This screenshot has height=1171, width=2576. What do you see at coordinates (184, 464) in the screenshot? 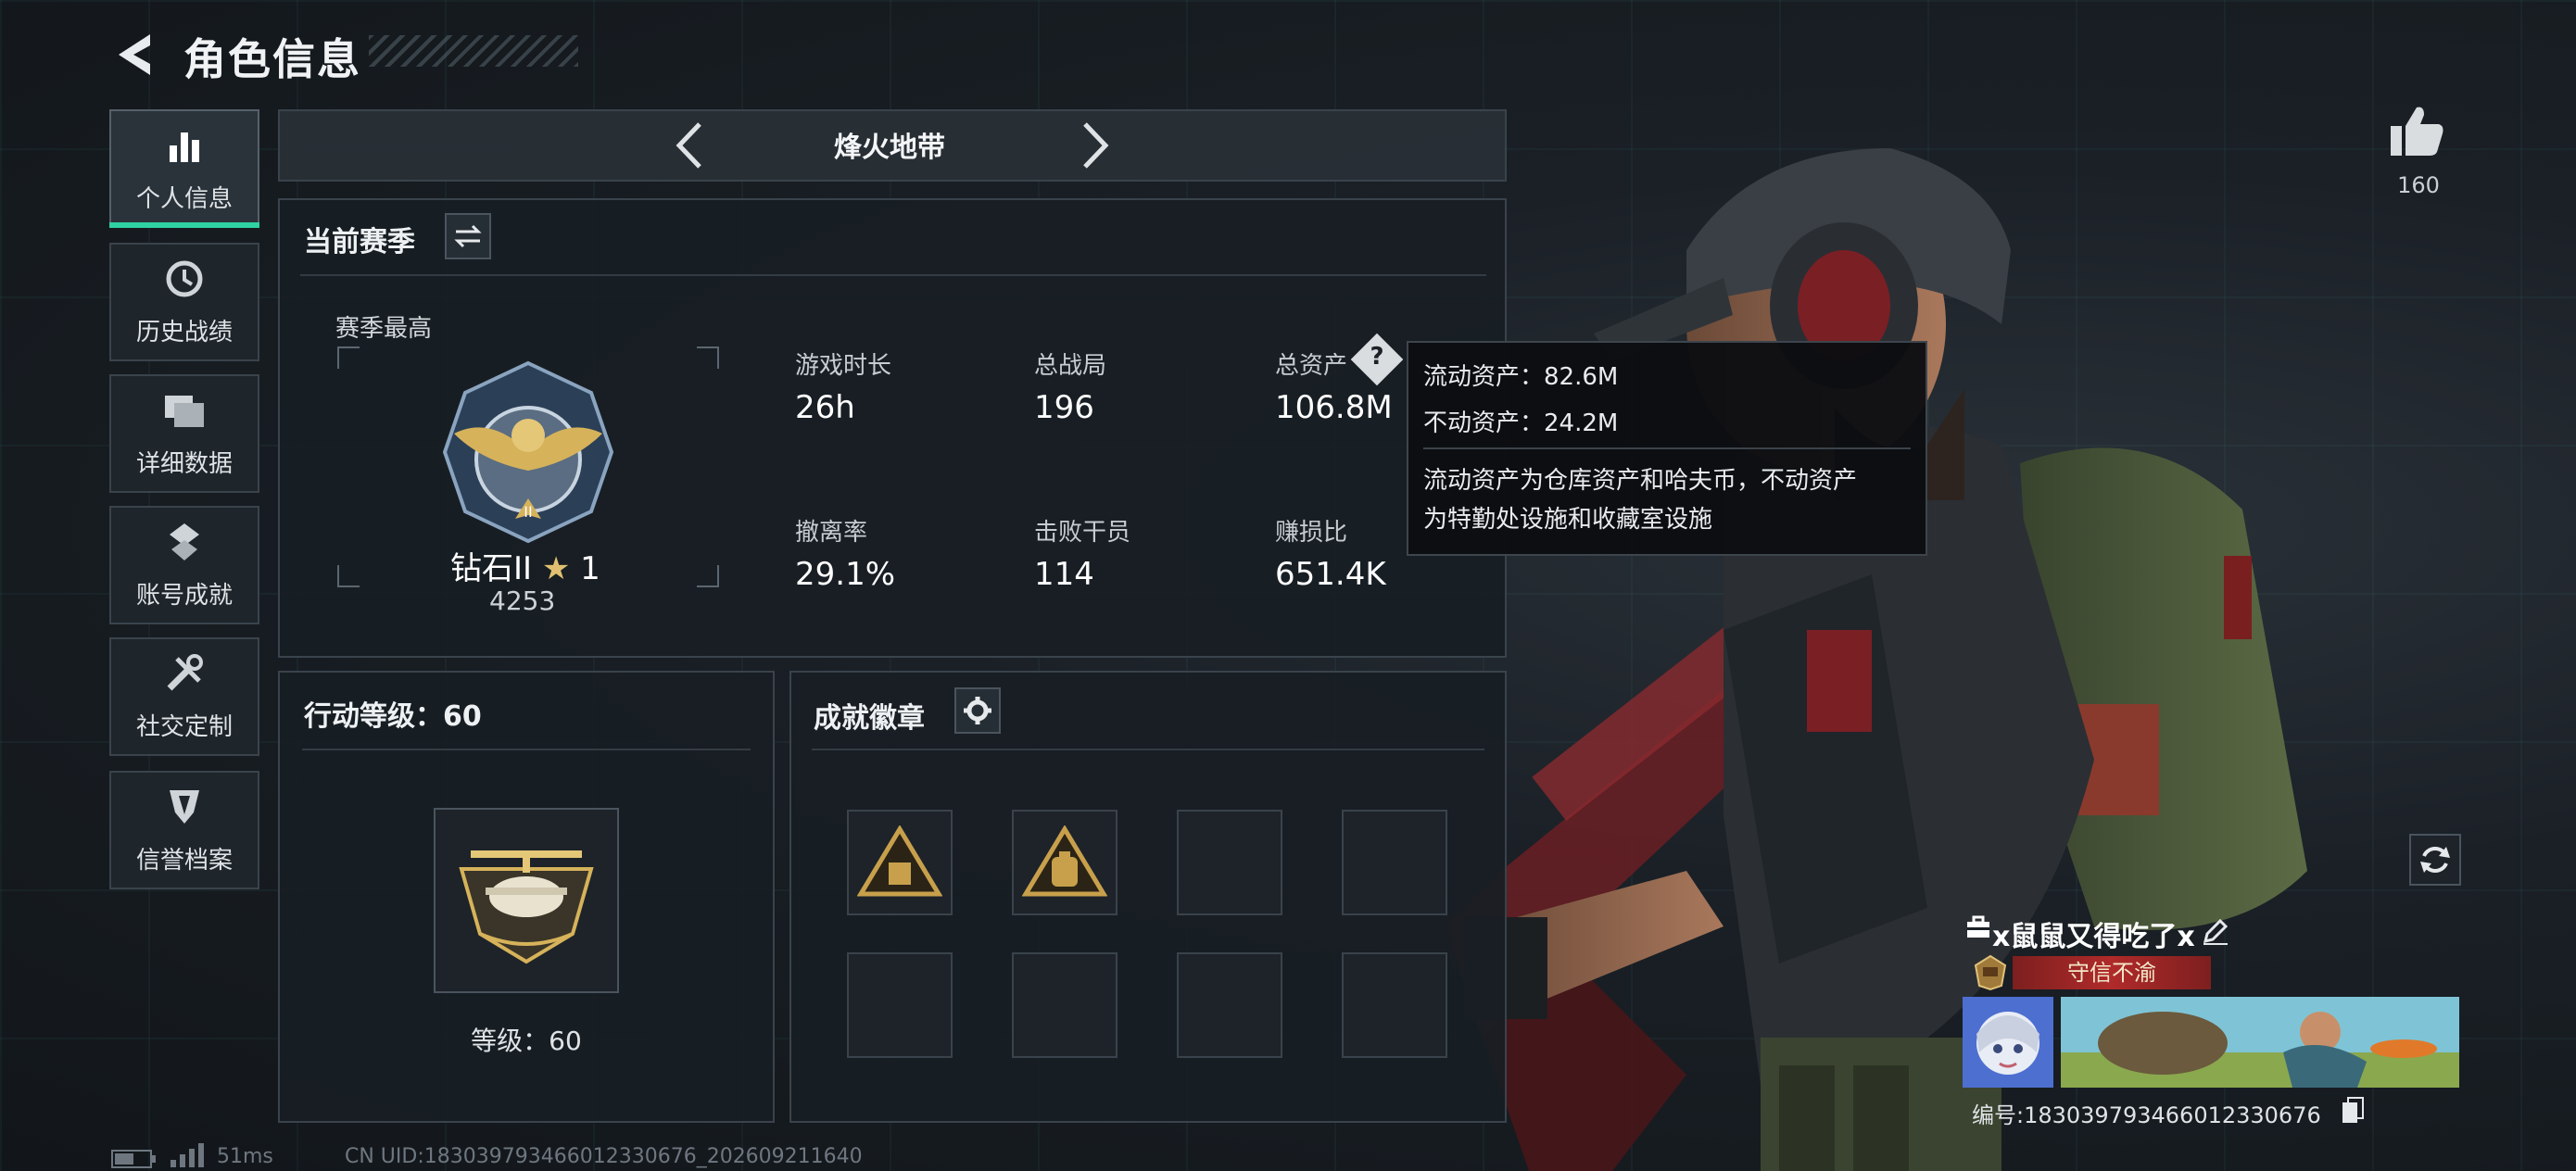
I see `nav-label: 详细数据` at bounding box center [184, 464].